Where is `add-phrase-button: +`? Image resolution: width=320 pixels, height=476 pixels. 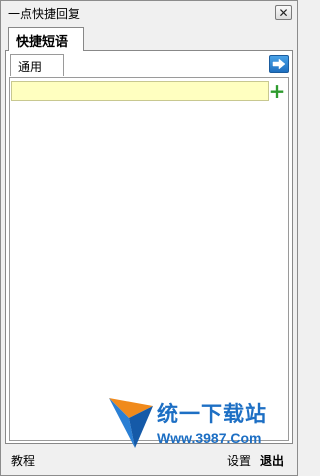 add-phrase-button: + is located at coordinates (277, 91).